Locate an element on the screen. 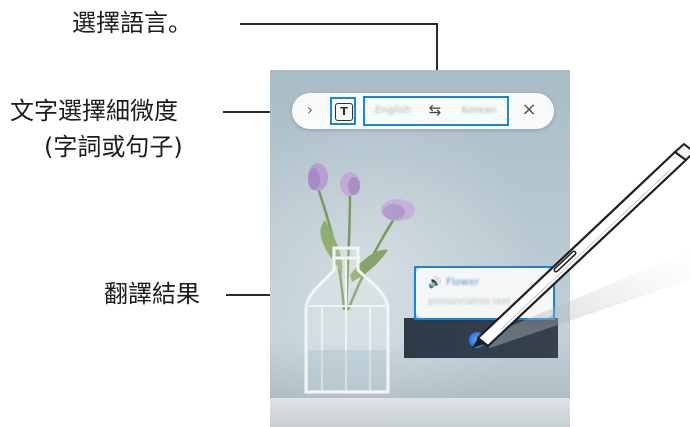 This screenshot has height=427, width=690. language-highlight is located at coordinates (436, 111).